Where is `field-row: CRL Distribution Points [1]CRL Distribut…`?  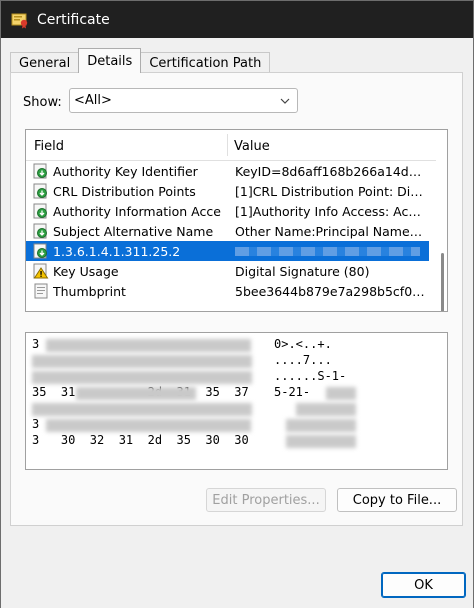
field-row: CRL Distribution Points [1]CRL Distribut… is located at coordinates (227, 191).